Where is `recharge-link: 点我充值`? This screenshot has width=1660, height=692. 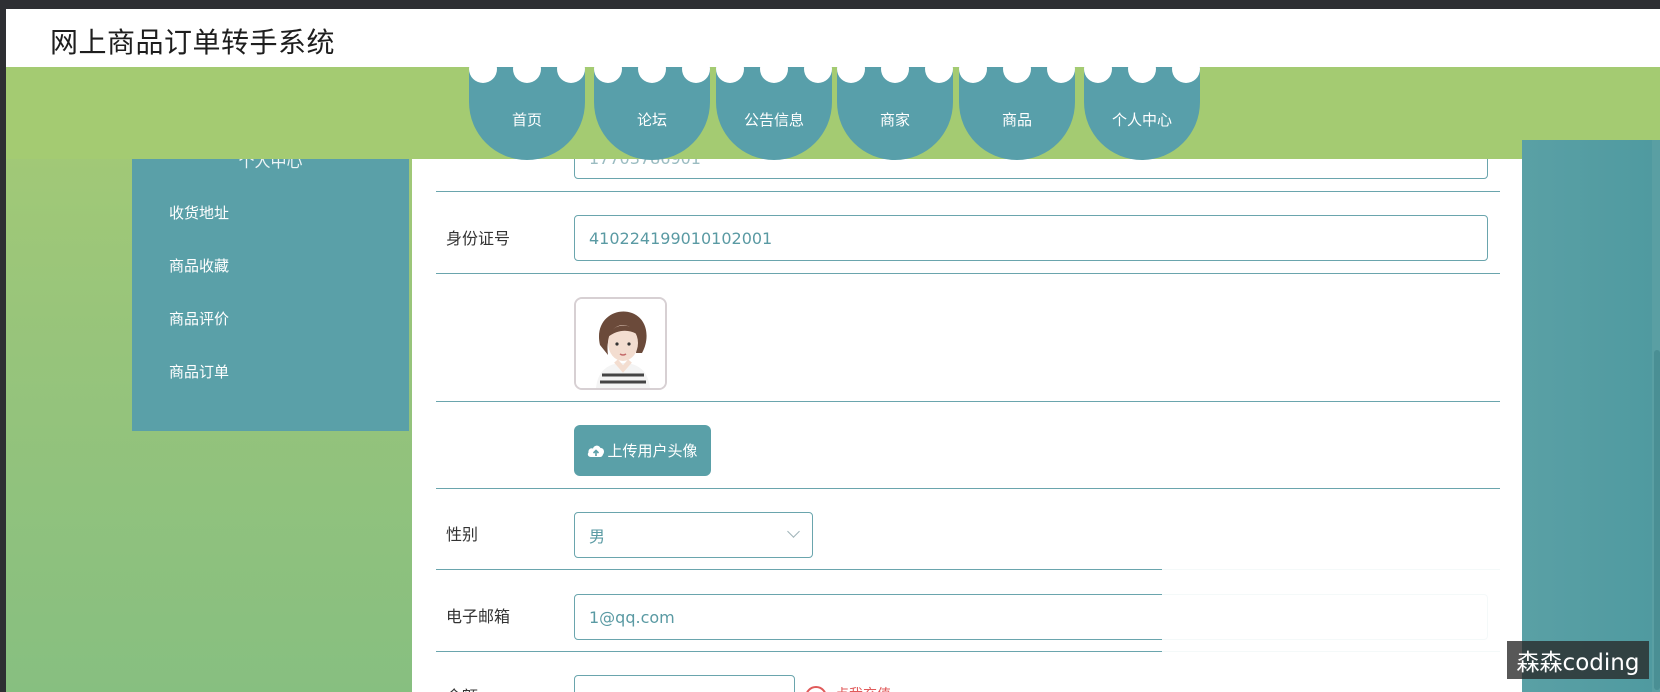 recharge-link: 点我充值 is located at coordinates (870, 688).